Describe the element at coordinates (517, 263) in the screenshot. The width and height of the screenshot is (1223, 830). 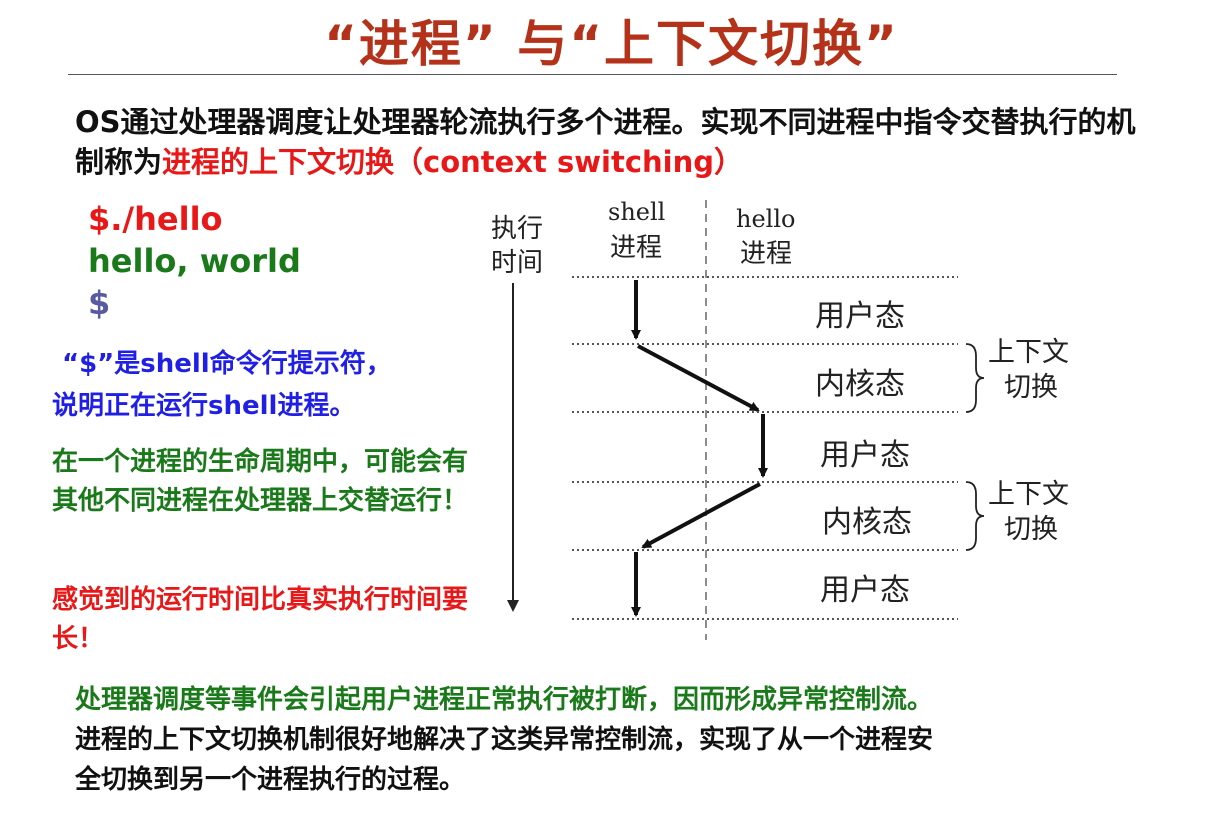
I see `time-axis-label-2: 时间` at that location.